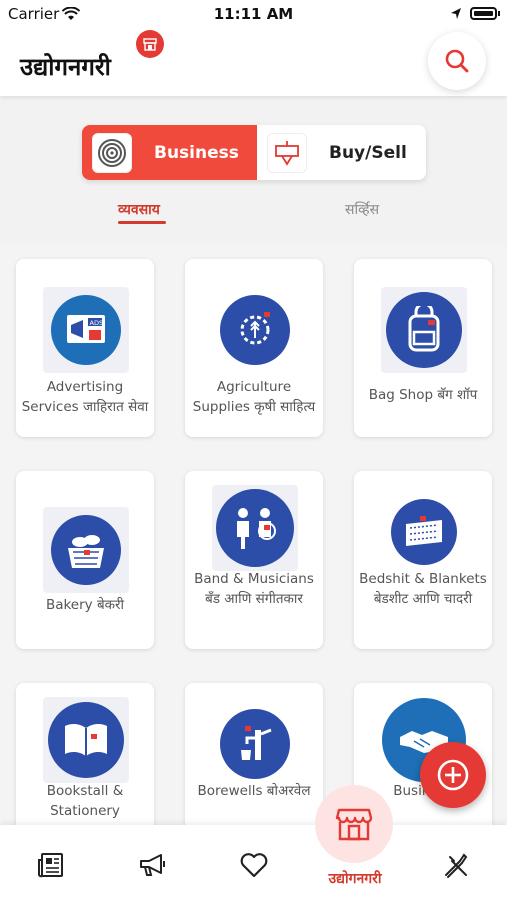 This screenshot has width=507, height=900. What do you see at coordinates (196, 152) in the screenshot?
I see `business-label: Business` at bounding box center [196, 152].